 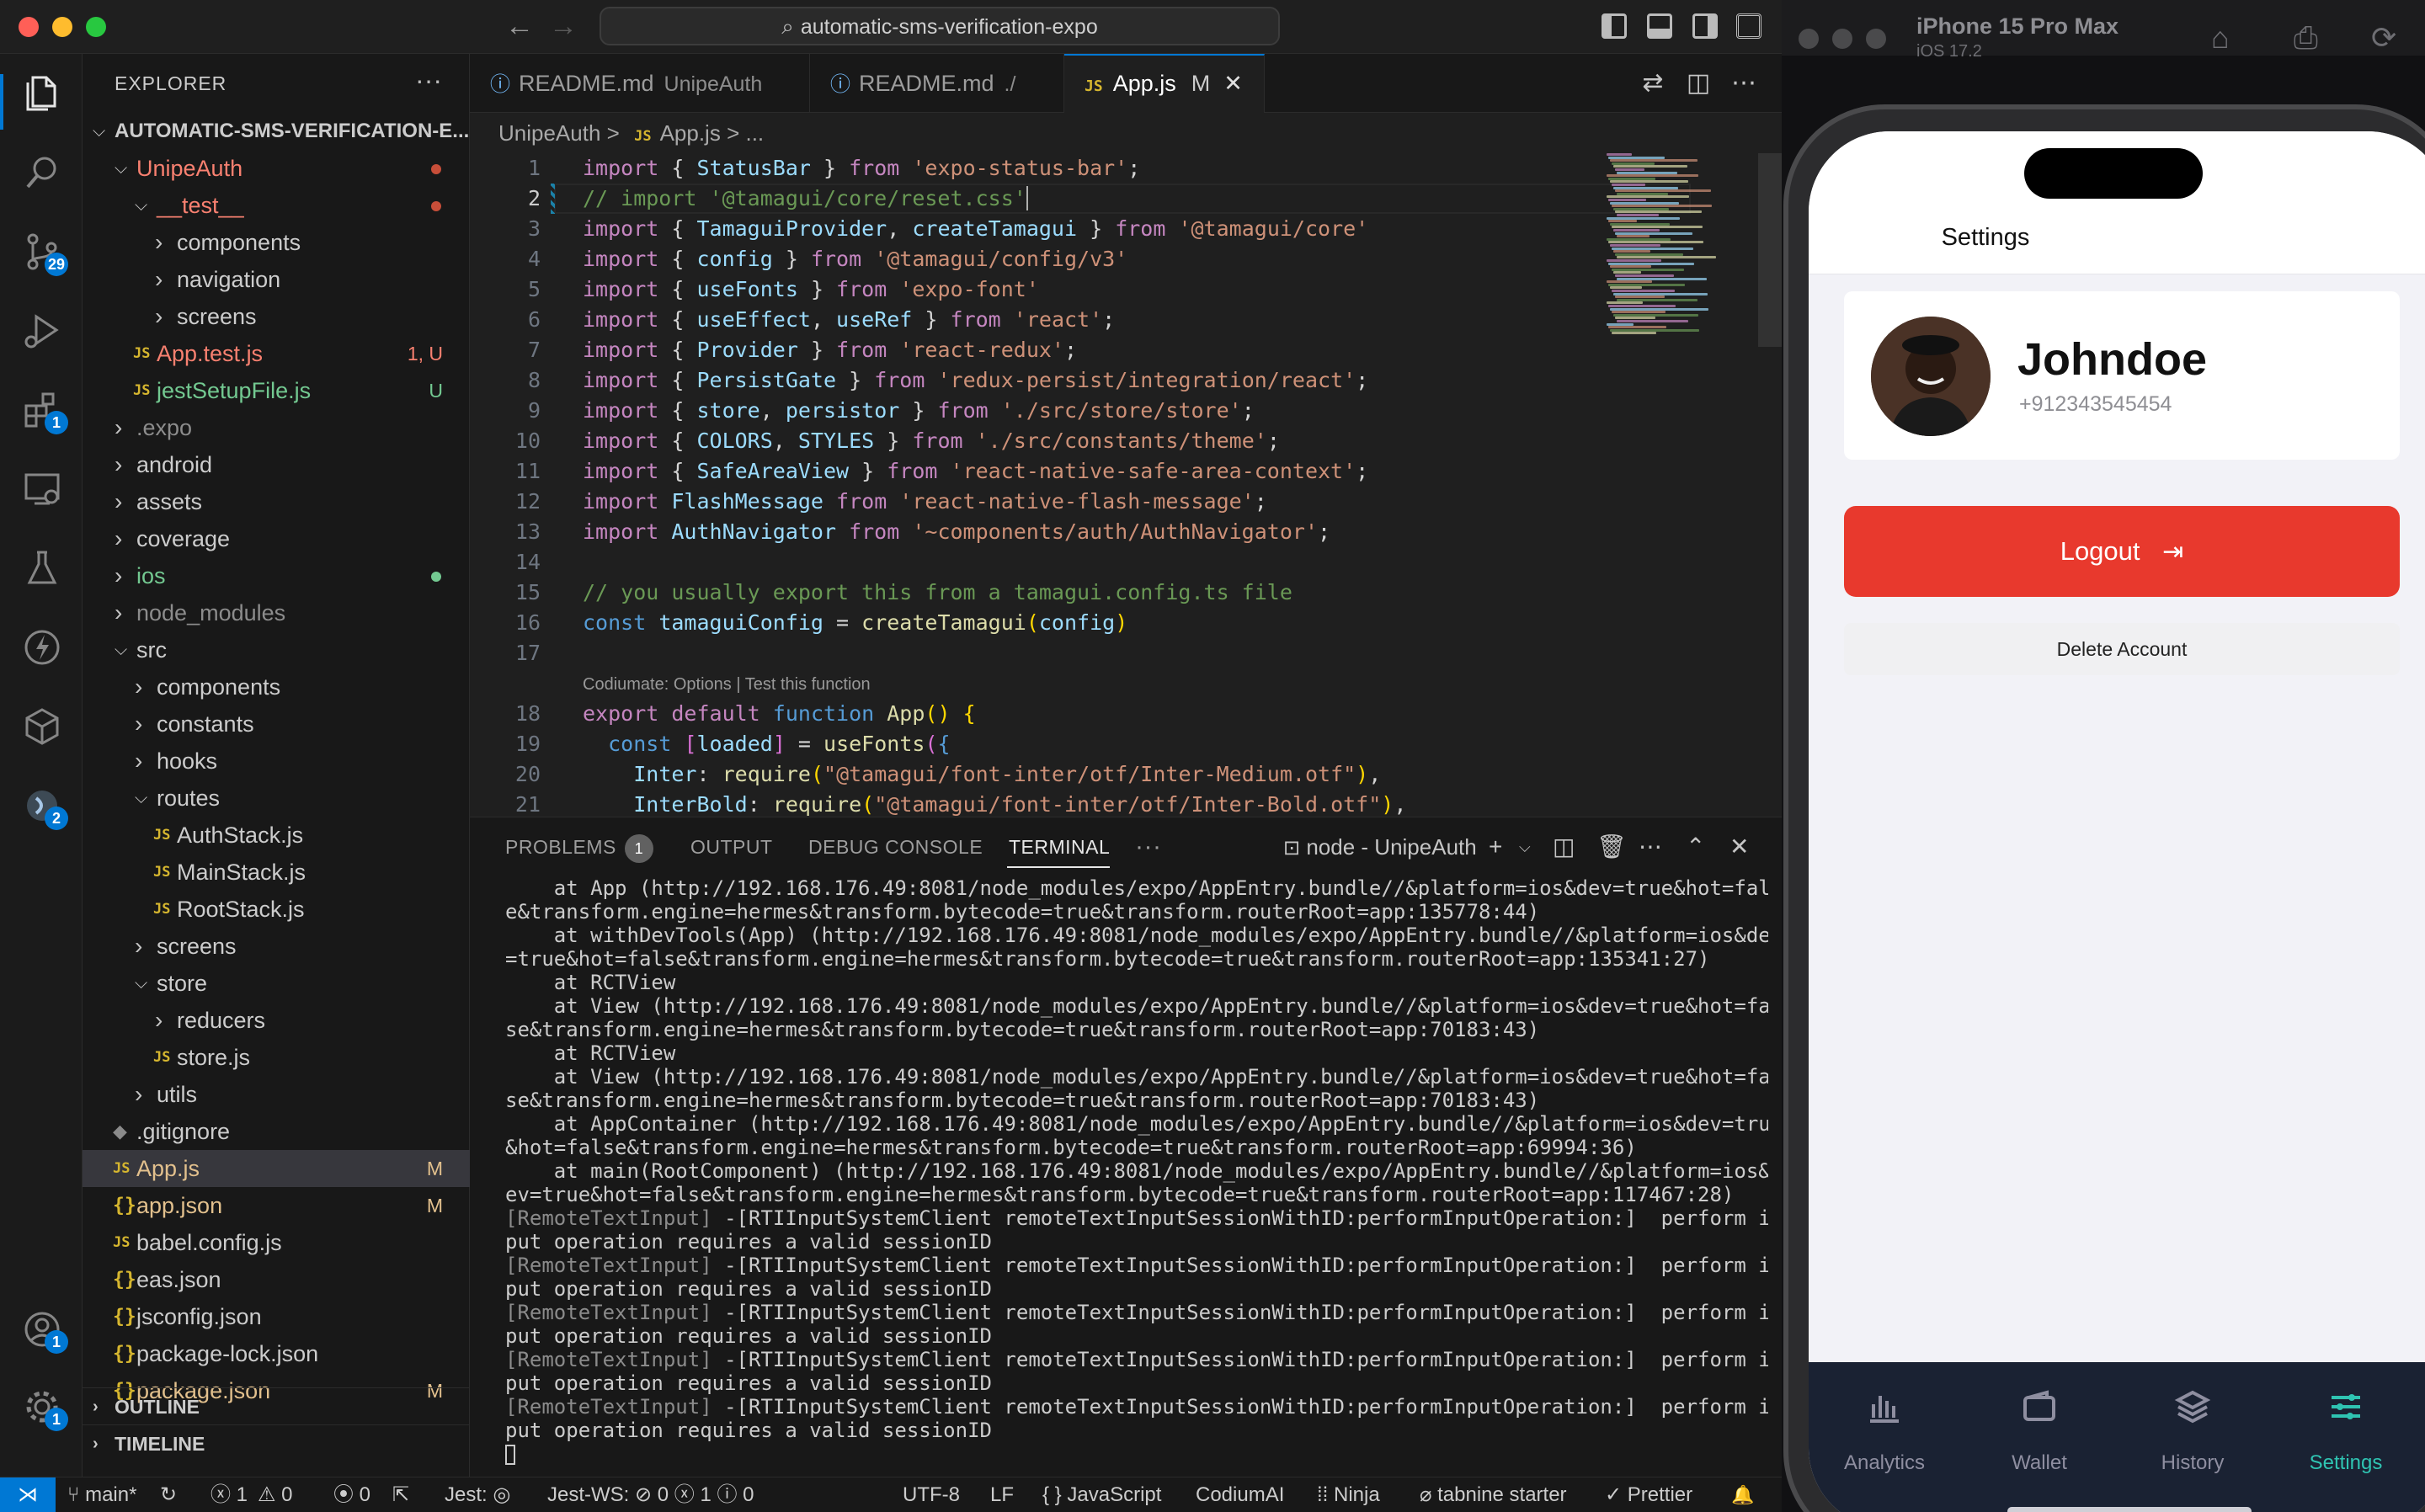 What do you see at coordinates (42, 93) in the screenshot?
I see `explorer-files-icon` at bounding box center [42, 93].